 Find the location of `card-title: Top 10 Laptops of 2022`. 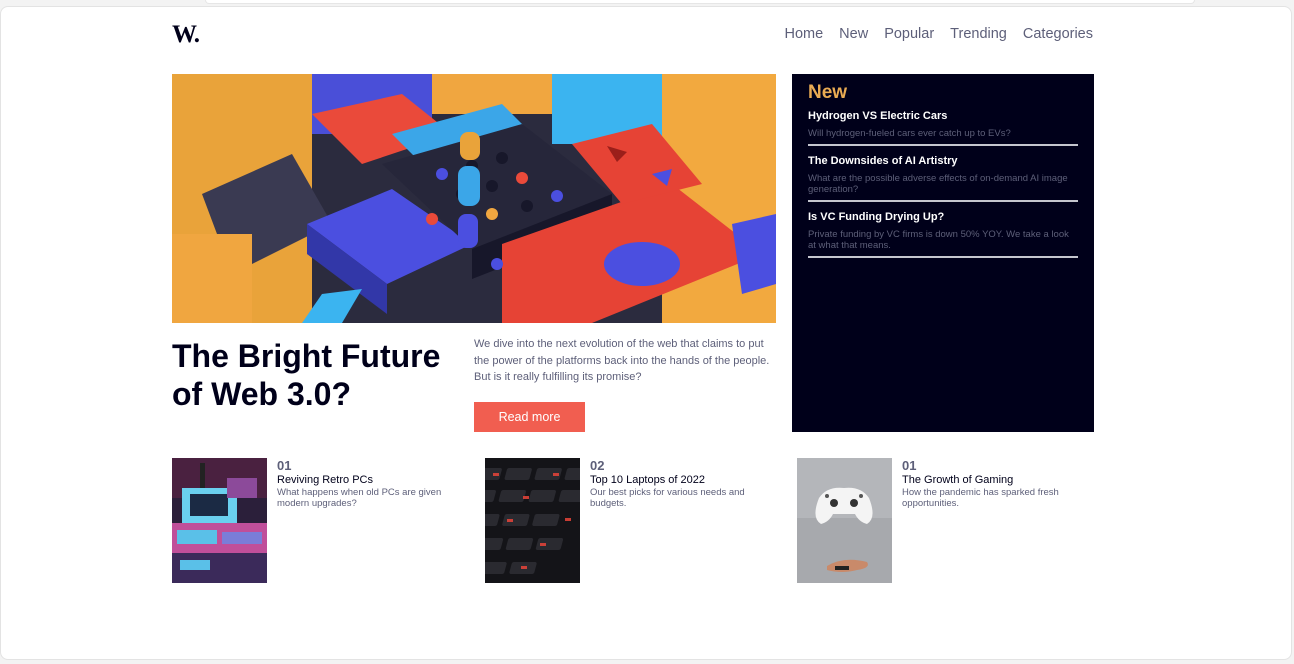

card-title: Top 10 Laptops of 2022 is located at coordinates (685, 480).